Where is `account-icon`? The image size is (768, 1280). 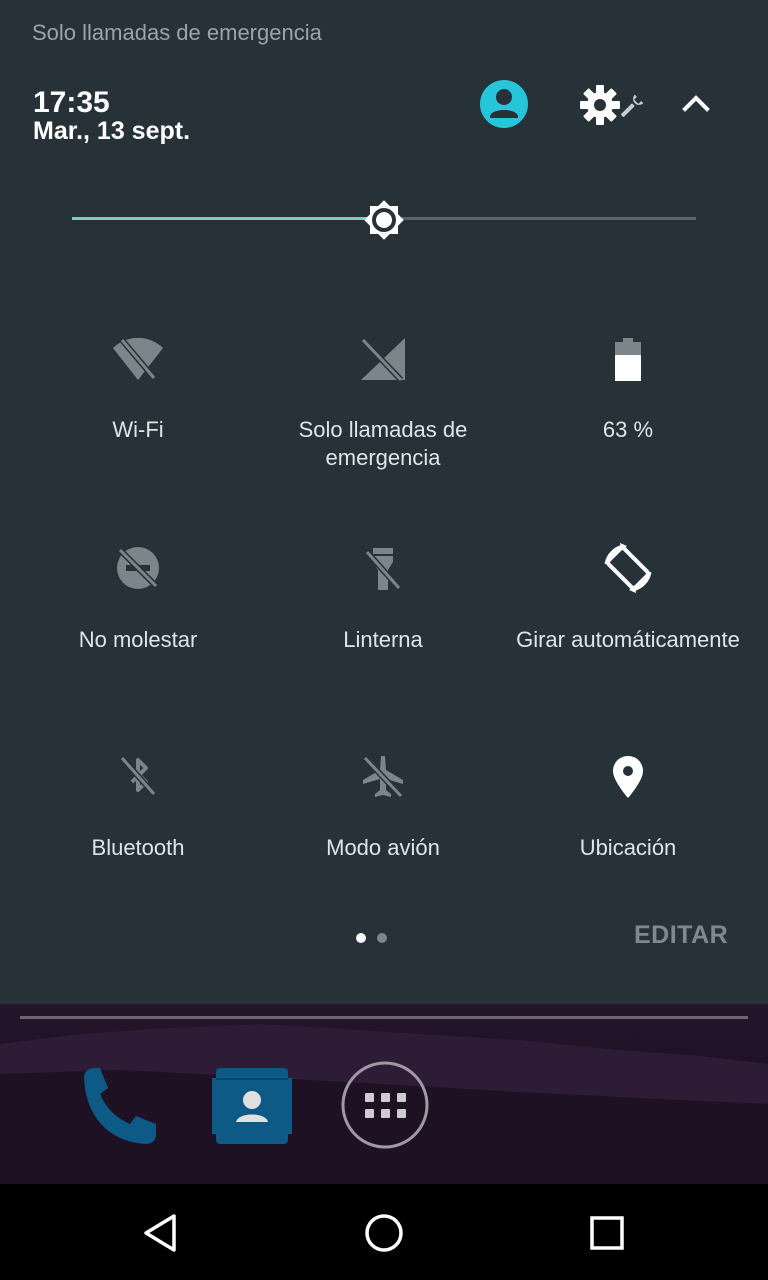
account-icon is located at coordinates (504, 104).